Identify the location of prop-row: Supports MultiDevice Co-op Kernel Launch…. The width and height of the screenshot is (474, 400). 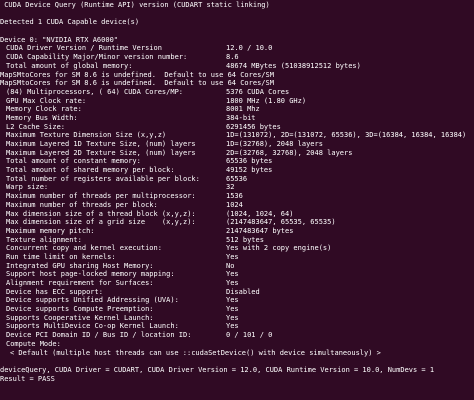
(237, 326).